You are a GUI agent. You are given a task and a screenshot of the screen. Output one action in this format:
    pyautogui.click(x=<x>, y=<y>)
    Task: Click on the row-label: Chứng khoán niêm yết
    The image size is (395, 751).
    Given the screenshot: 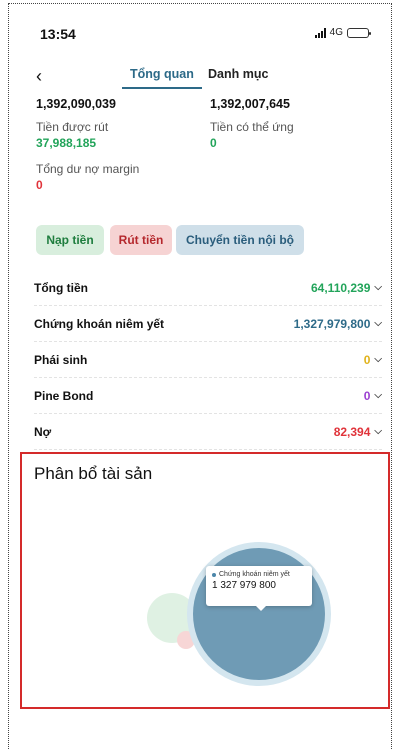 What is the action you would take?
    pyautogui.click(x=99, y=323)
    